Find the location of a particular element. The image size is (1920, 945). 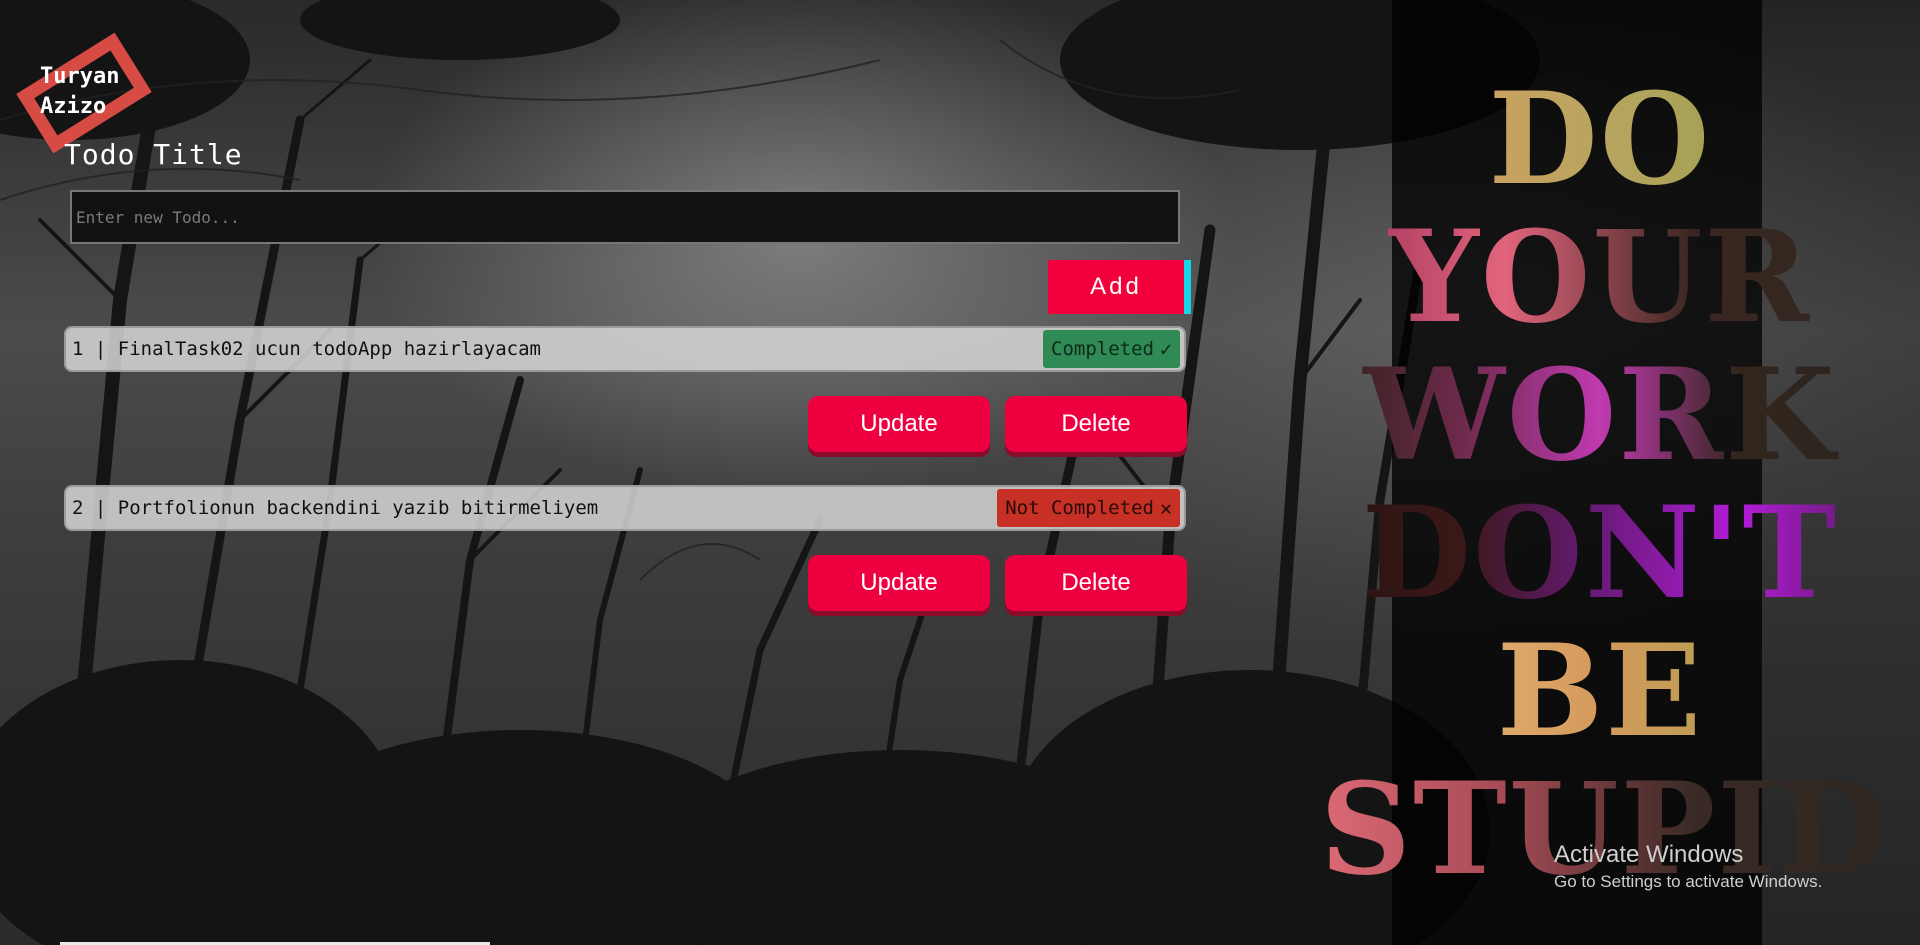

status-badge-not-completed: Not Completed ✕ is located at coordinates (1088, 508).